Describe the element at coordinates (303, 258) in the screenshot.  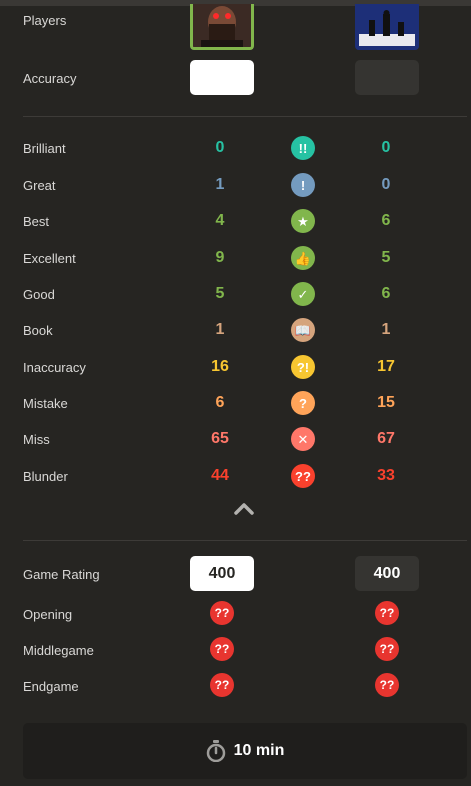
I see `thumbs-up-icon: 👍` at that location.